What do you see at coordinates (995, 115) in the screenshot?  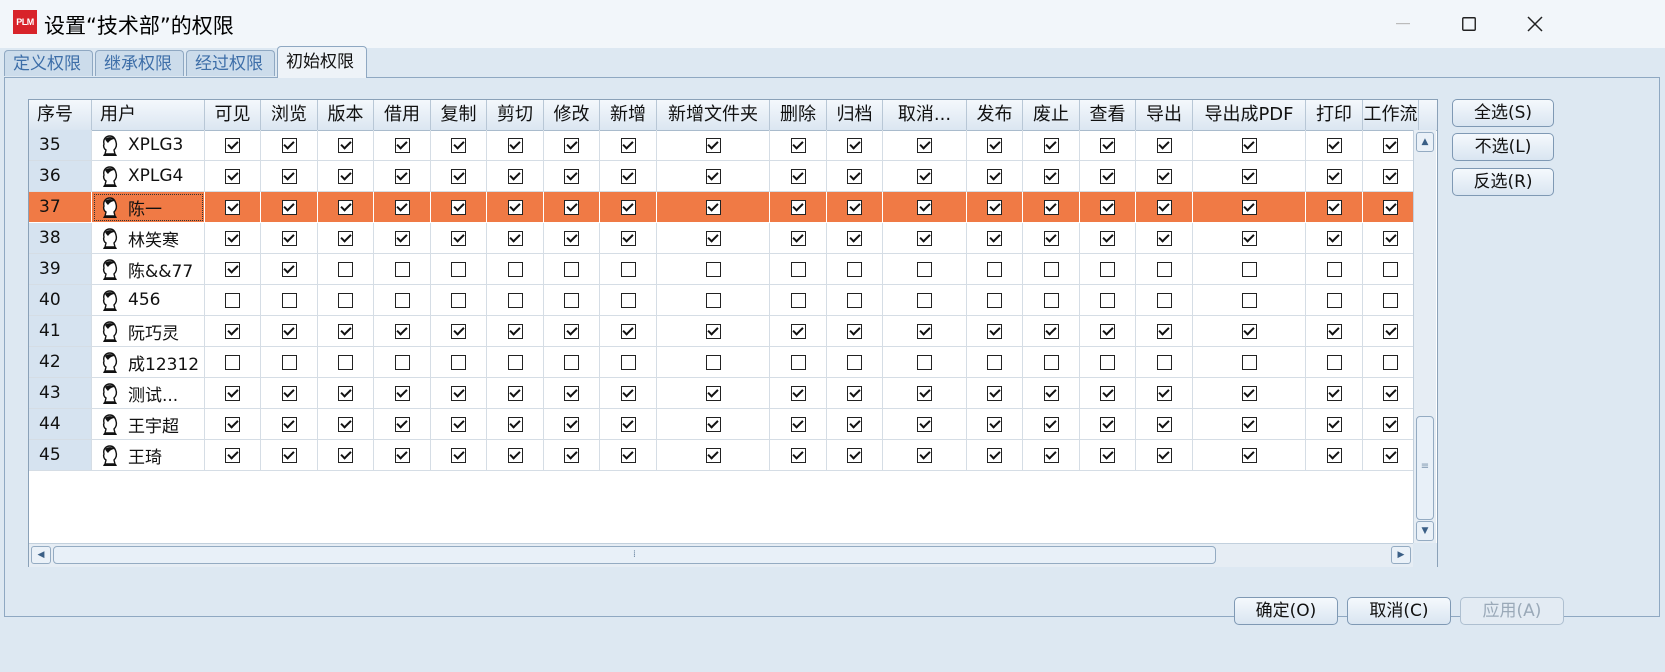 I see `column-header: 发布` at bounding box center [995, 115].